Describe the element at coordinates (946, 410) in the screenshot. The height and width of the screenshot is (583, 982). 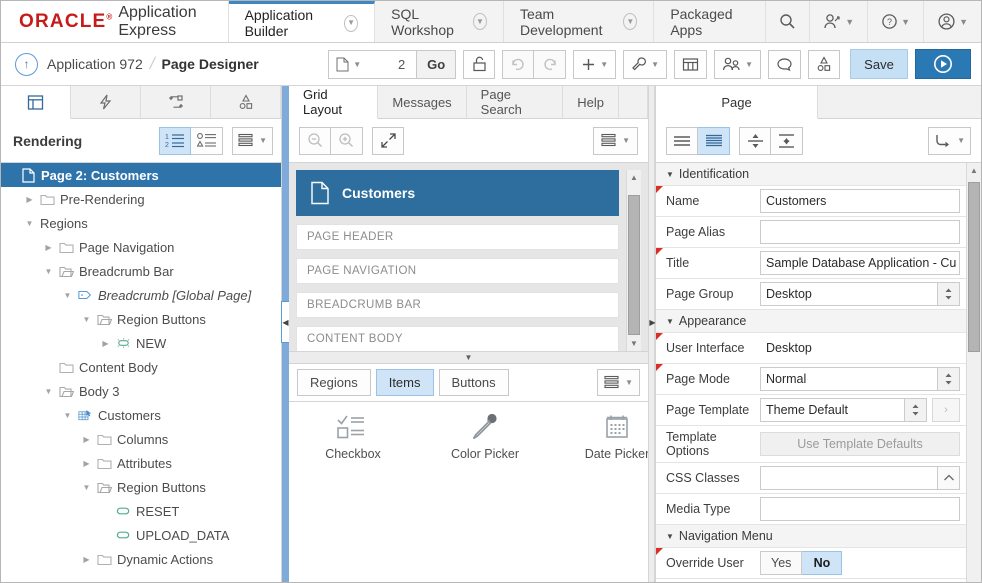
I see `goto-template-button: ›` at that location.